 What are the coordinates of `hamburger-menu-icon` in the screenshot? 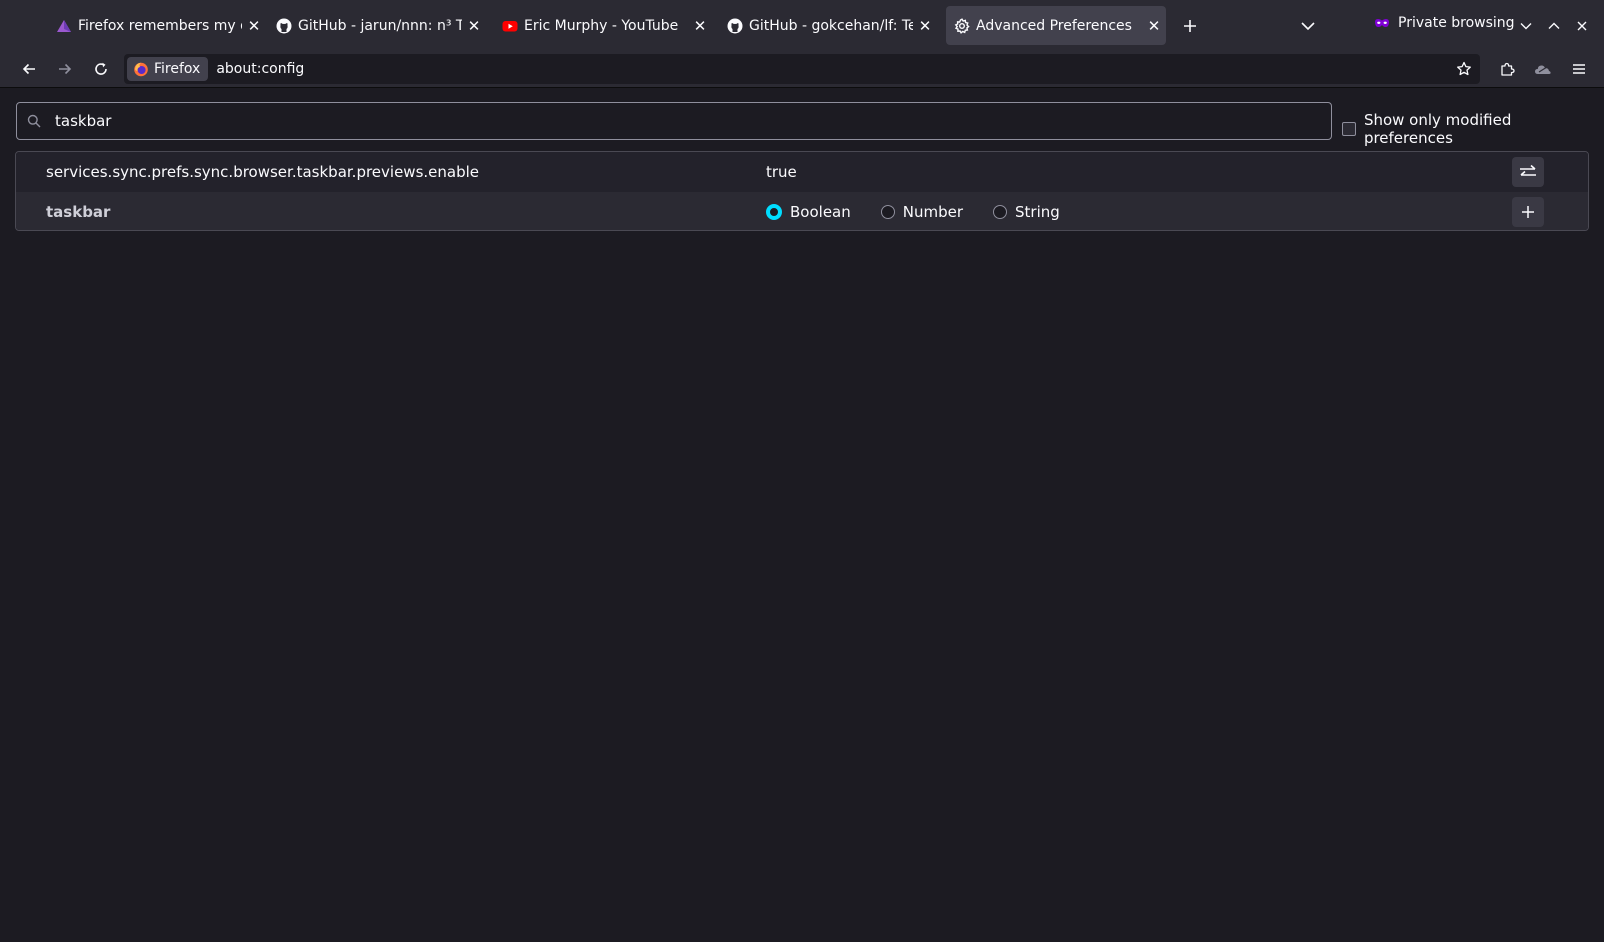 It's located at (1579, 69).